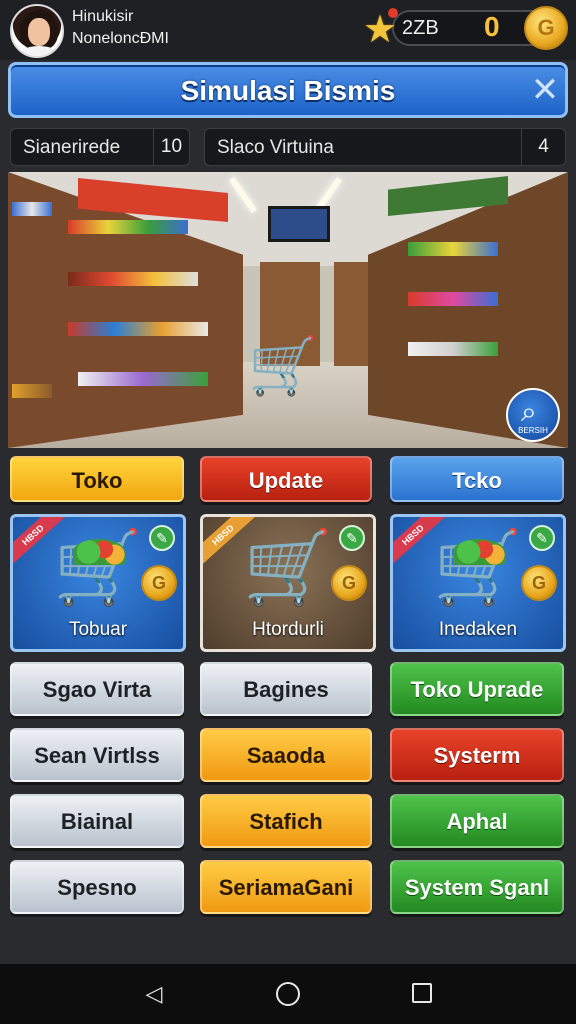 The image size is (576, 1024). What do you see at coordinates (422, 993) in the screenshot?
I see `recent-apps-icon` at bounding box center [422, 993].